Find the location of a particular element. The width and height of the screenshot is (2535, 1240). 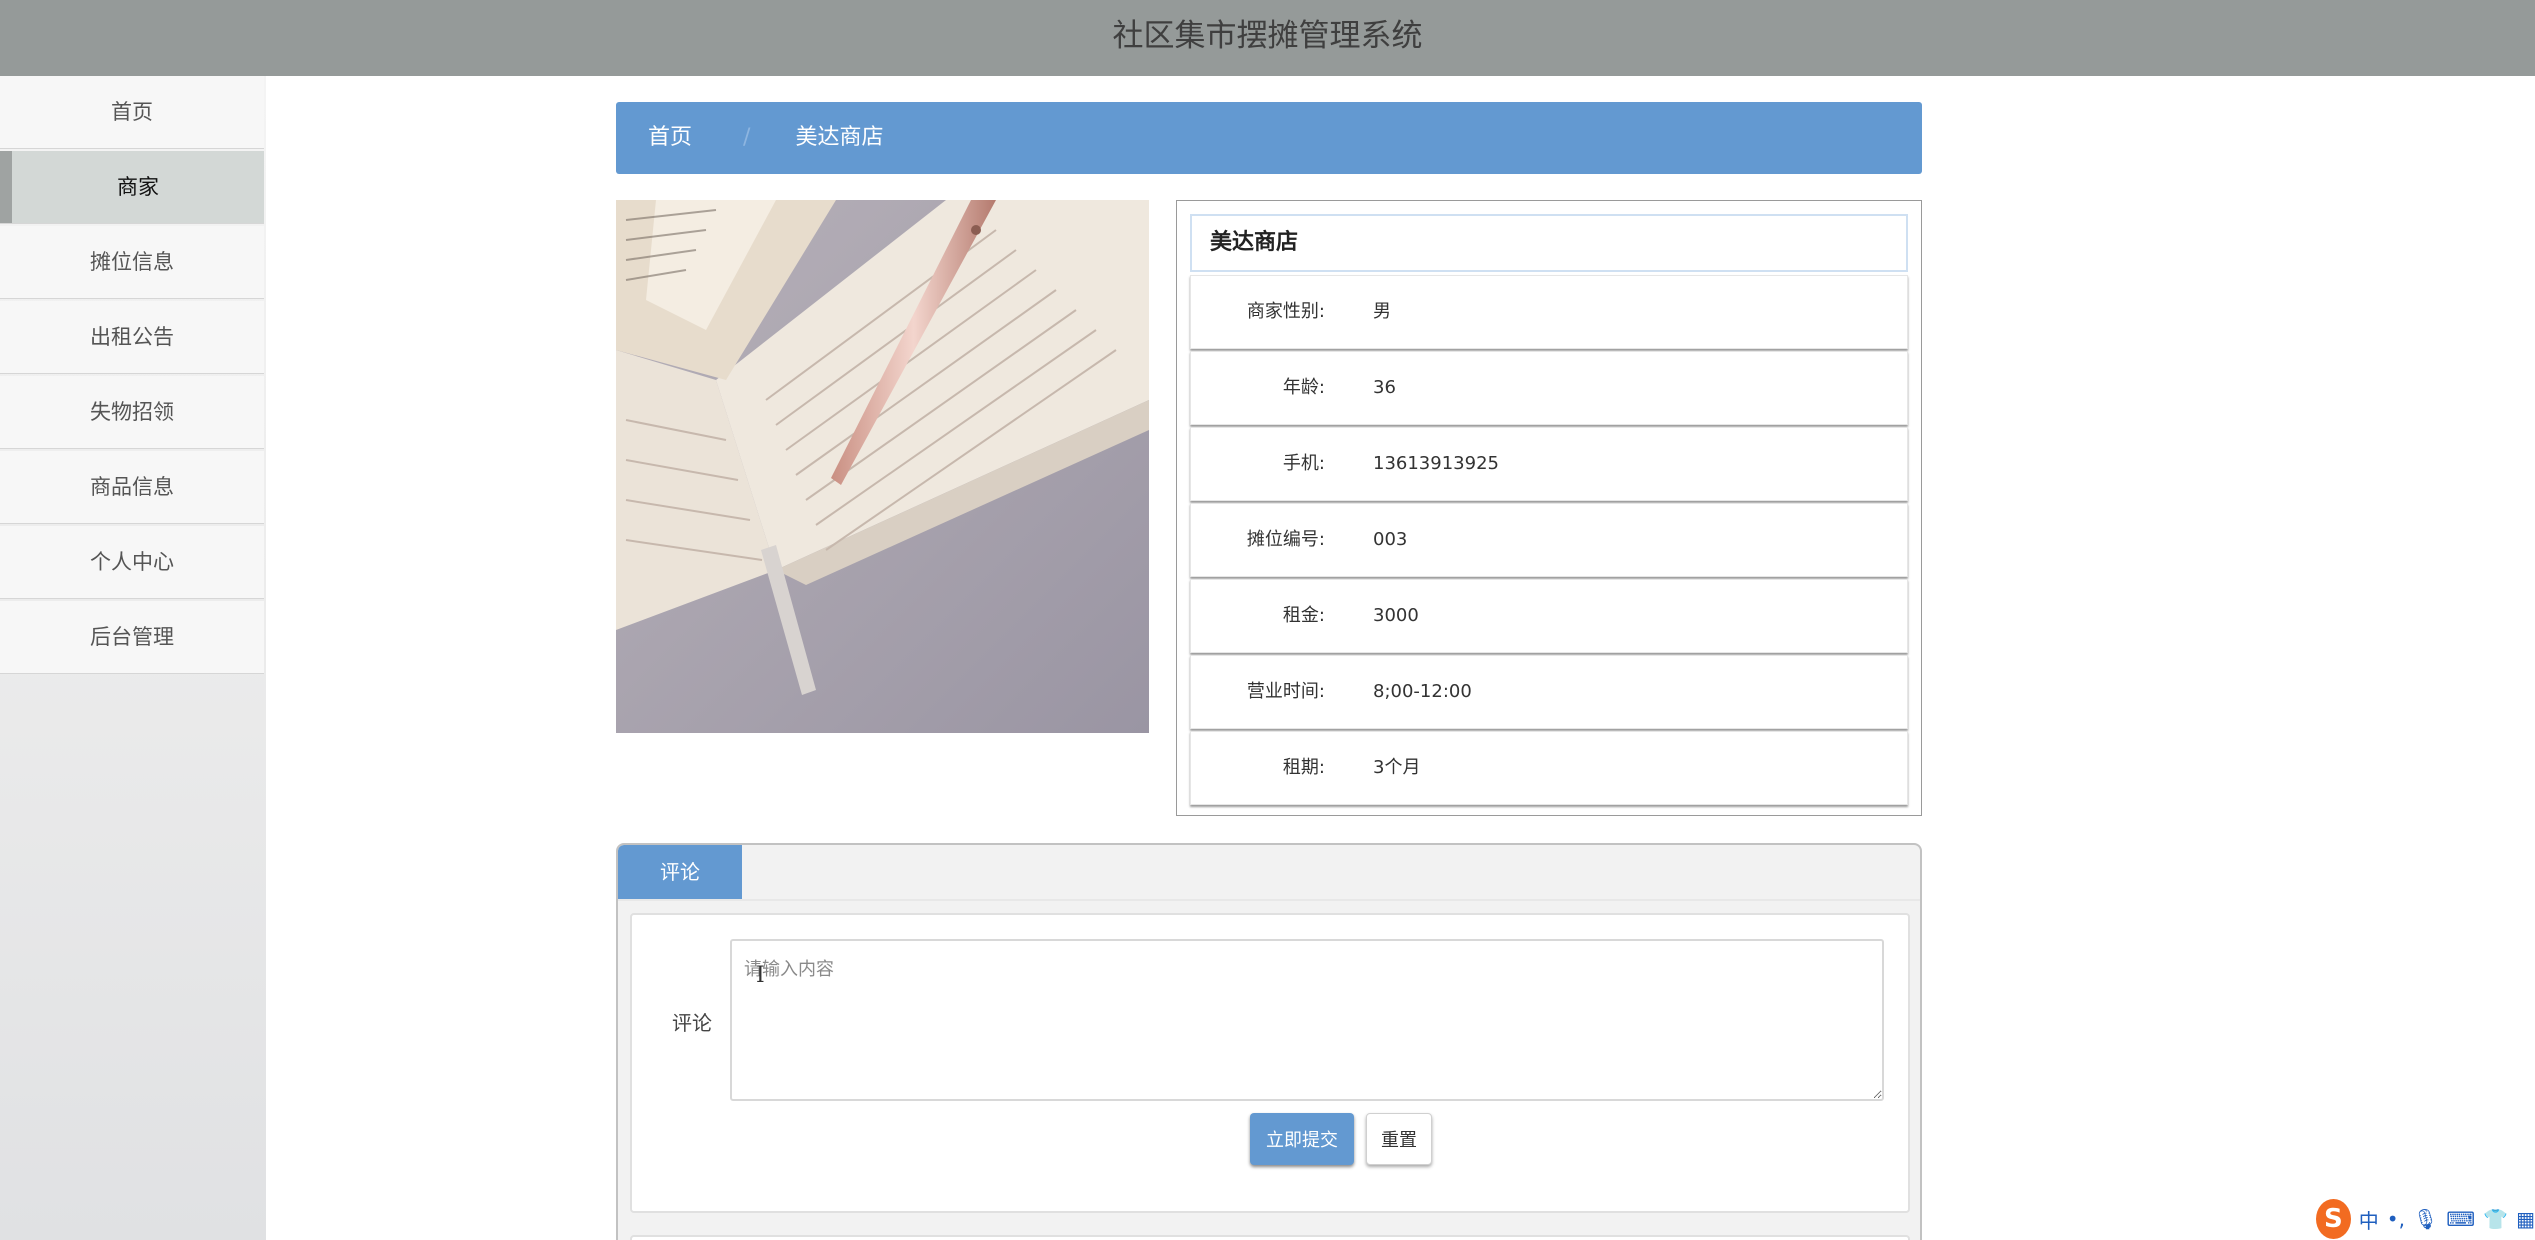

tab-comments: 评论 is located at coordinates (680, 872).